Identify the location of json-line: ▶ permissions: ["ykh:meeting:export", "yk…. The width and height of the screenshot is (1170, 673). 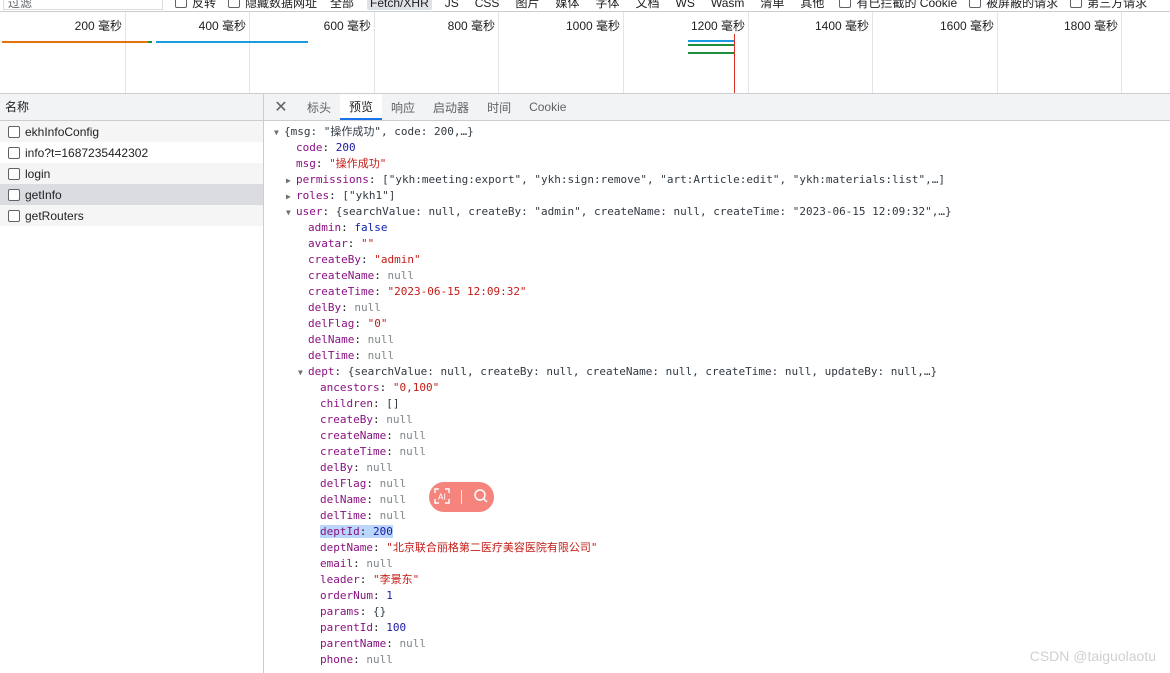
(615, 180).